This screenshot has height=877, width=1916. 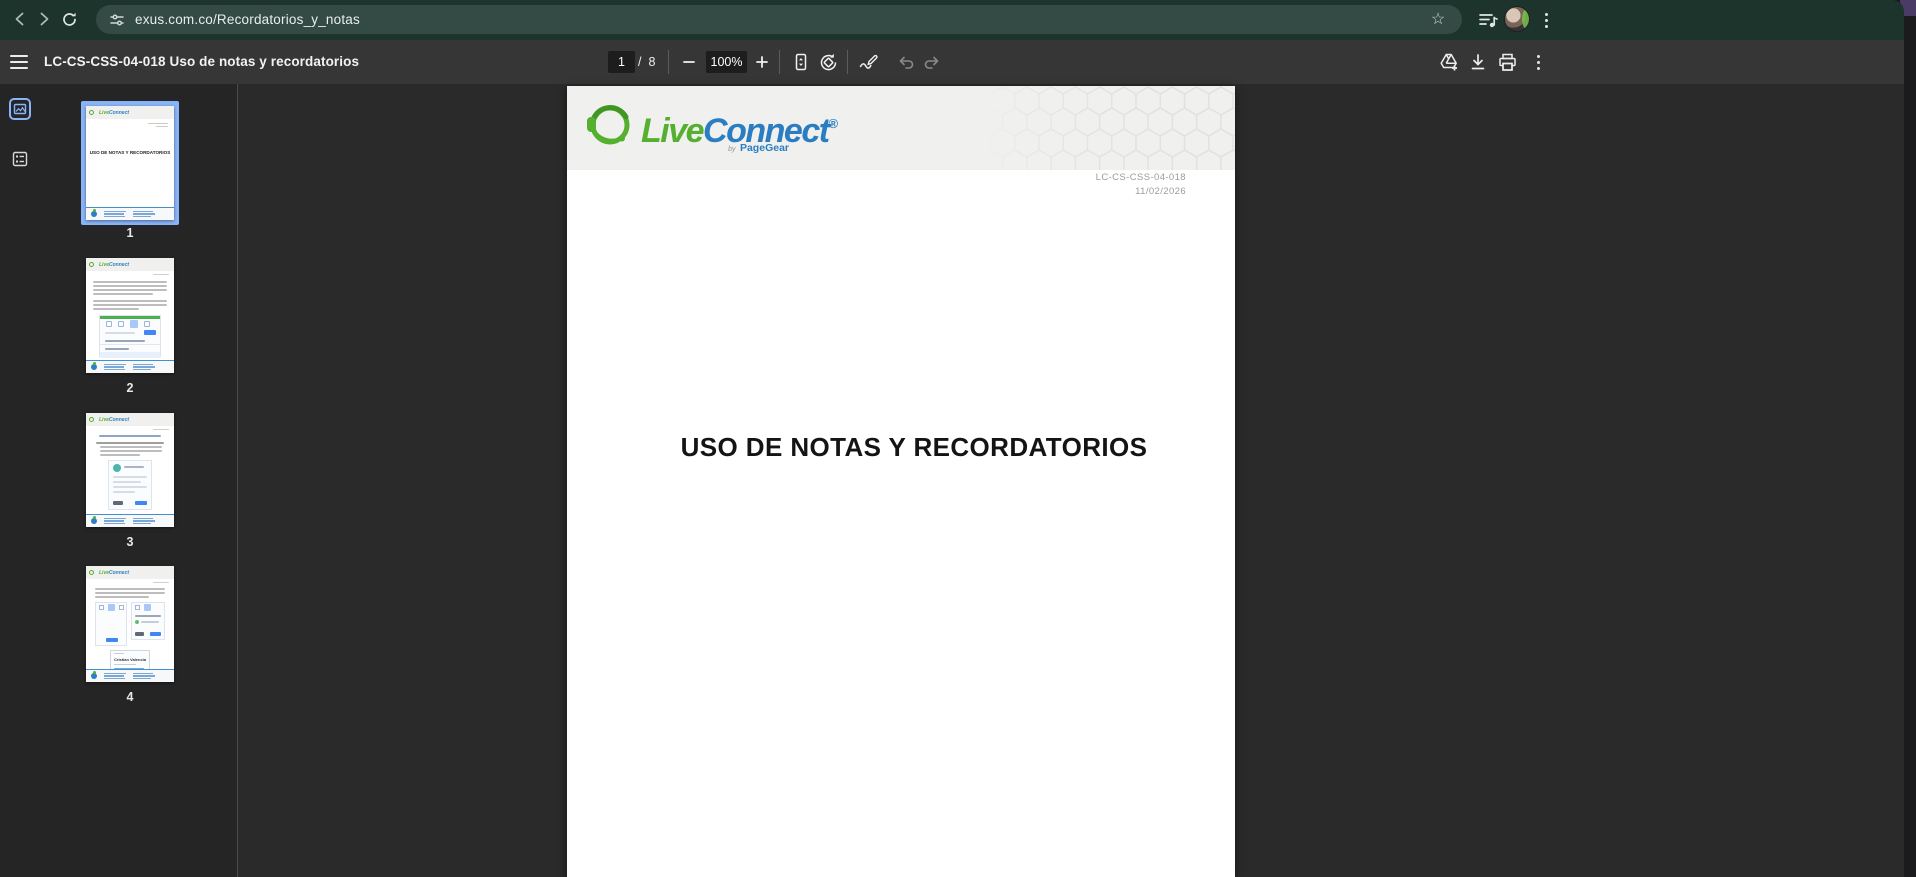 I want to click on zoom-level: 100%, so click(x=726, y=62).